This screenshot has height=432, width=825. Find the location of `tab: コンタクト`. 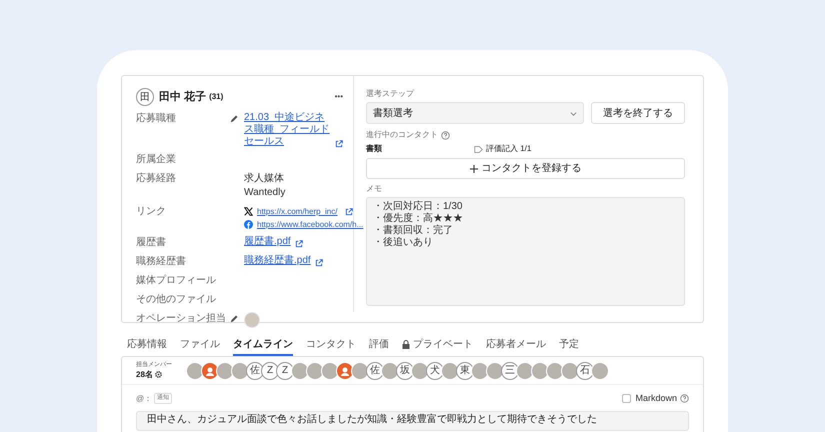

tab: コンタクト is located at coordinates (331, 346).